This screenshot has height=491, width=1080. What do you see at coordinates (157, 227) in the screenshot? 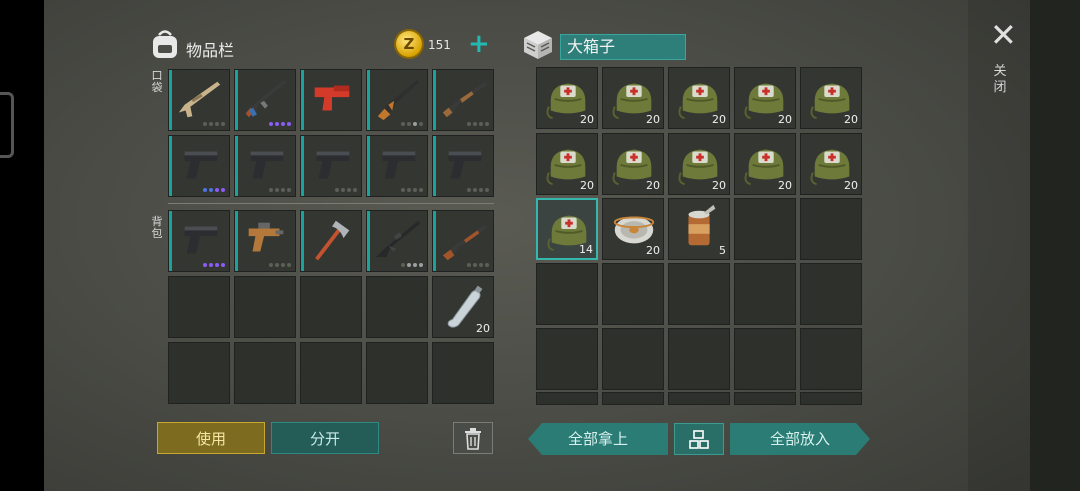
I see `backpack-label: 背包` at bounding box center [157, 227].